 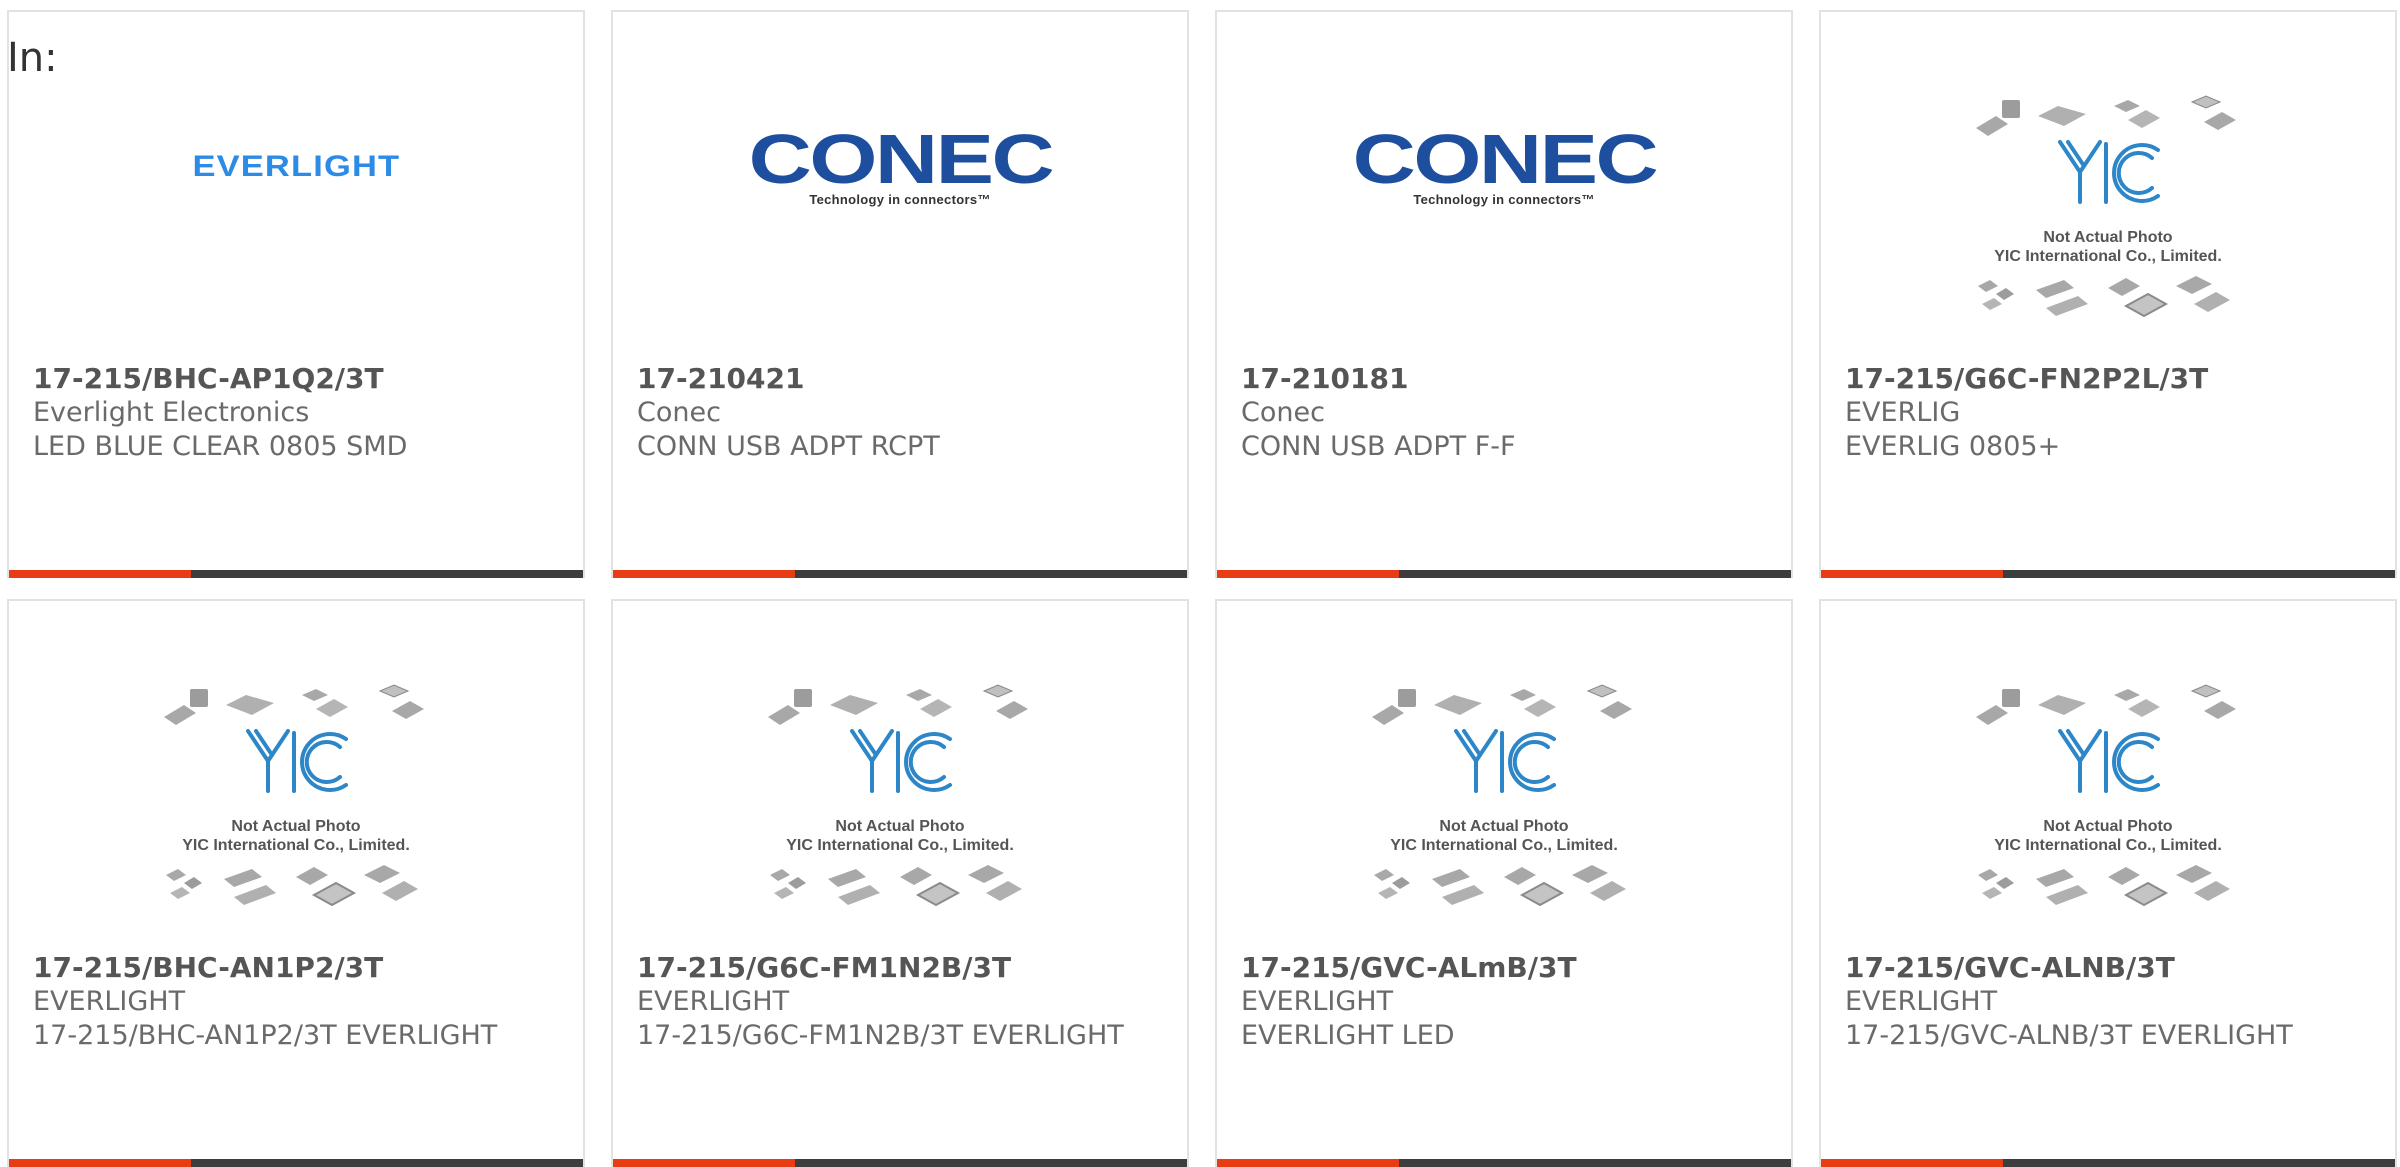 I want to click on description: CONN USB ADPT RCPT, so click(x=788, y=446).